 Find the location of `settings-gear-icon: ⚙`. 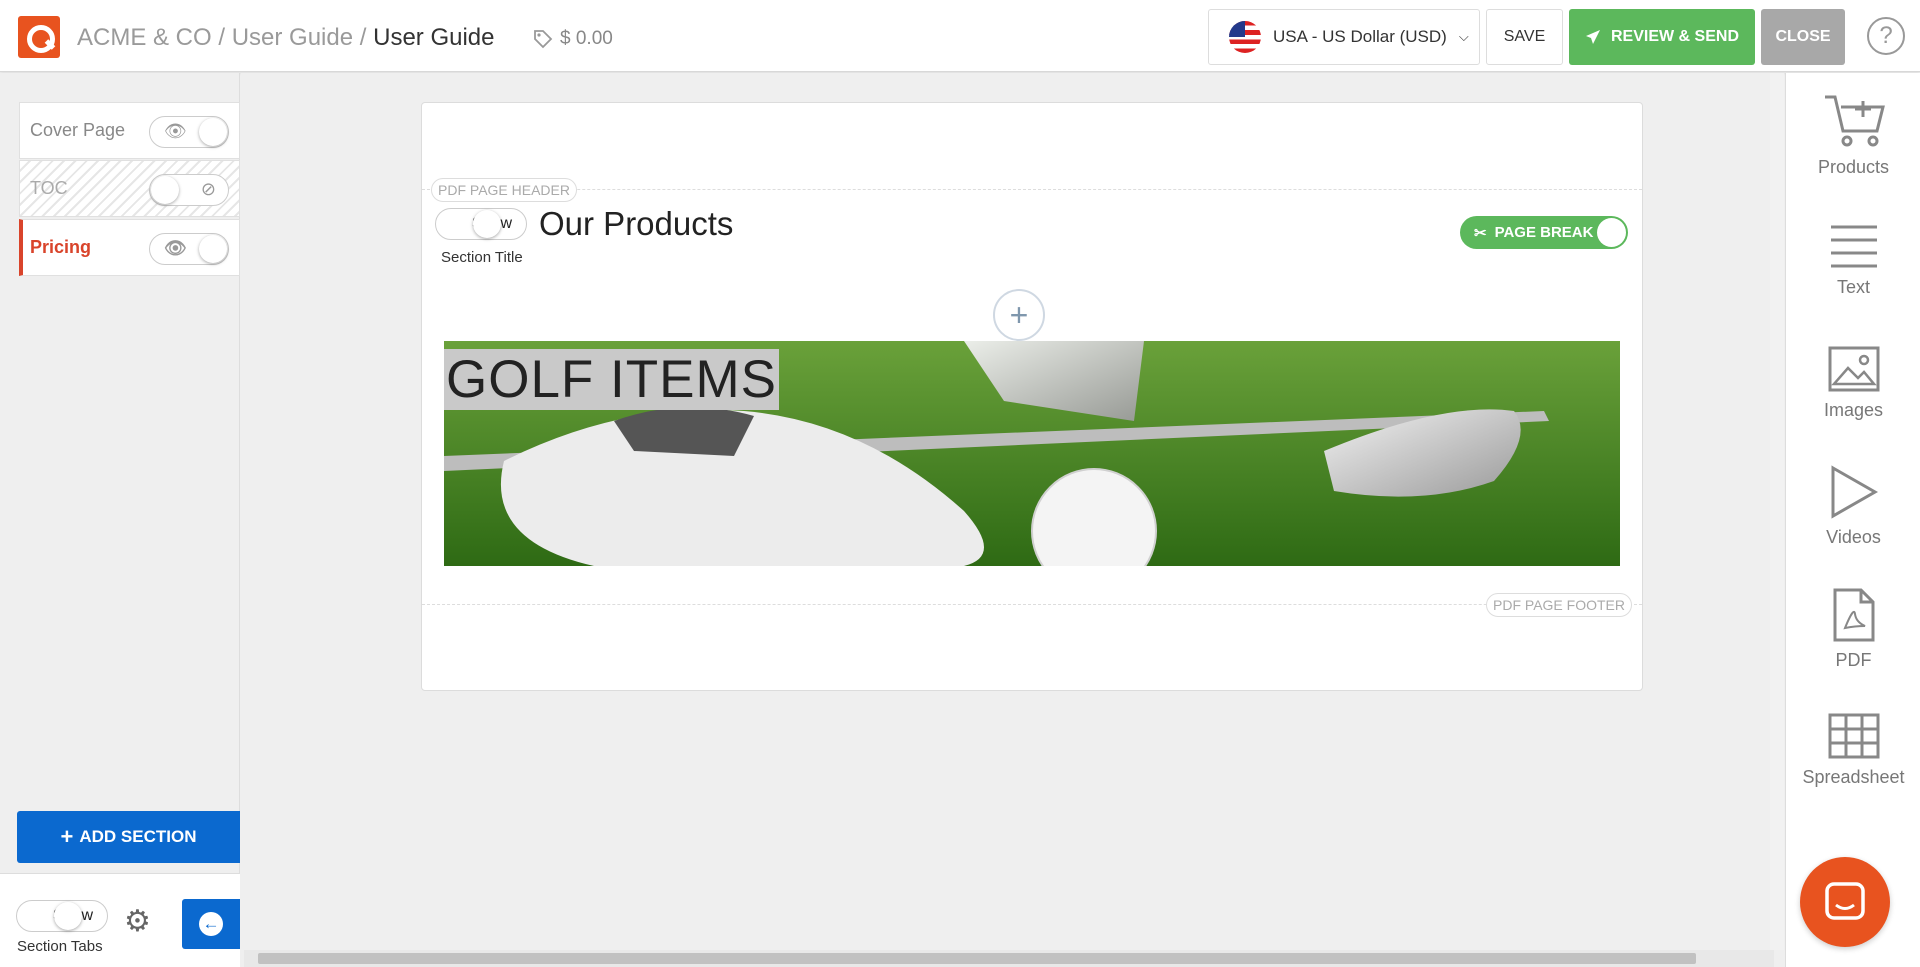

settings-gear-icon: ⚙ is located at coordinates (137, 921).